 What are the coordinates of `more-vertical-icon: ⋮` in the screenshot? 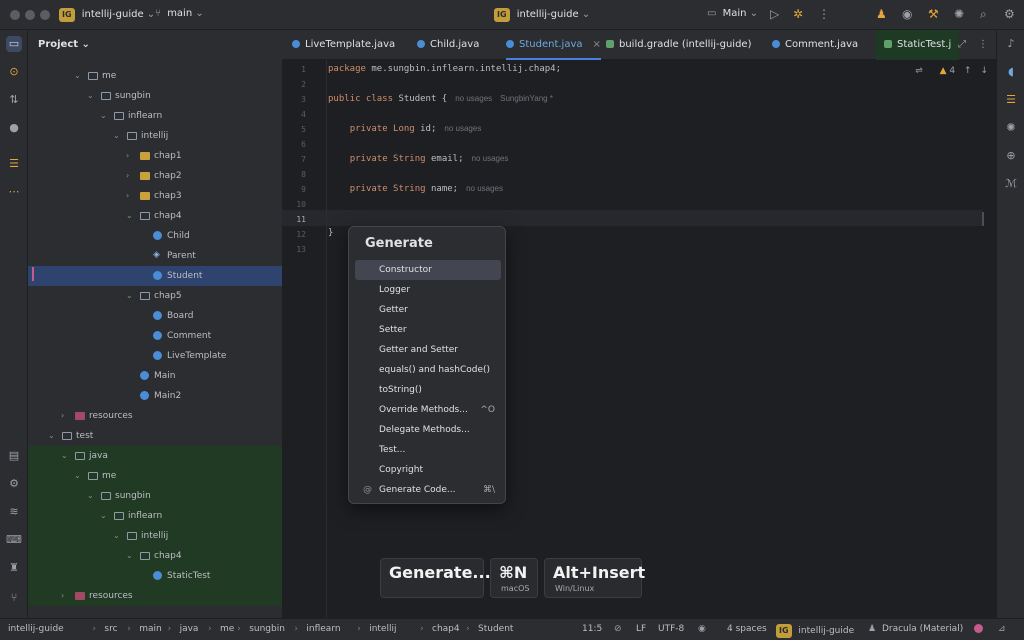 It's located at (824, 14).